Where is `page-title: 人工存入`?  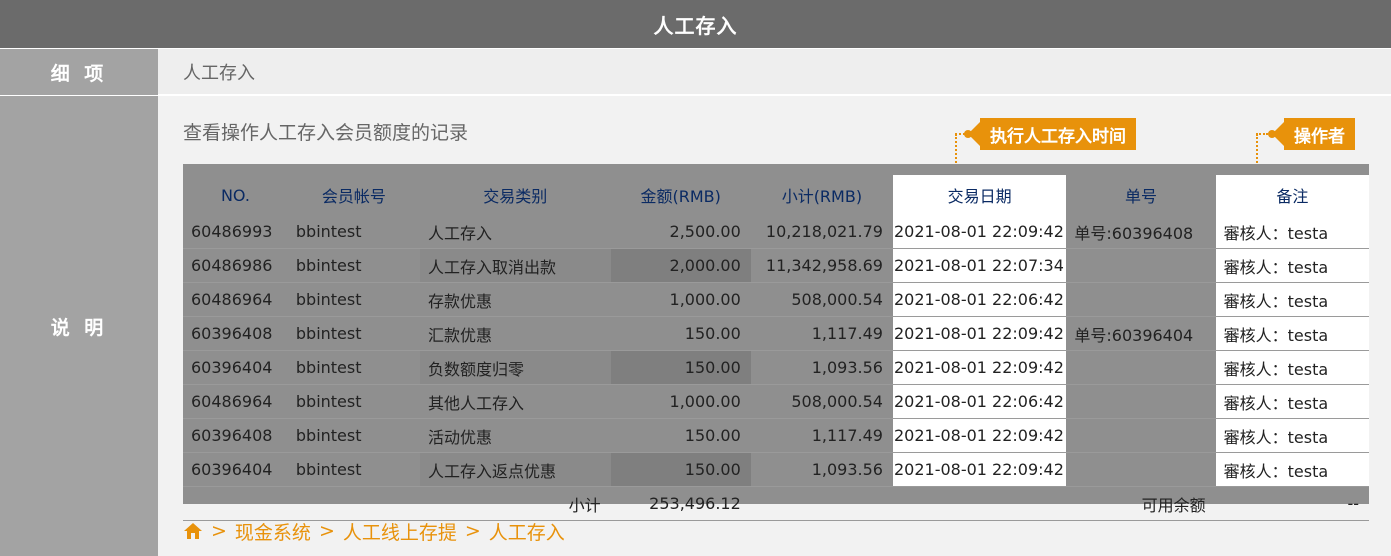
page-title: 人工存入 is located at coordinates (695, 24).